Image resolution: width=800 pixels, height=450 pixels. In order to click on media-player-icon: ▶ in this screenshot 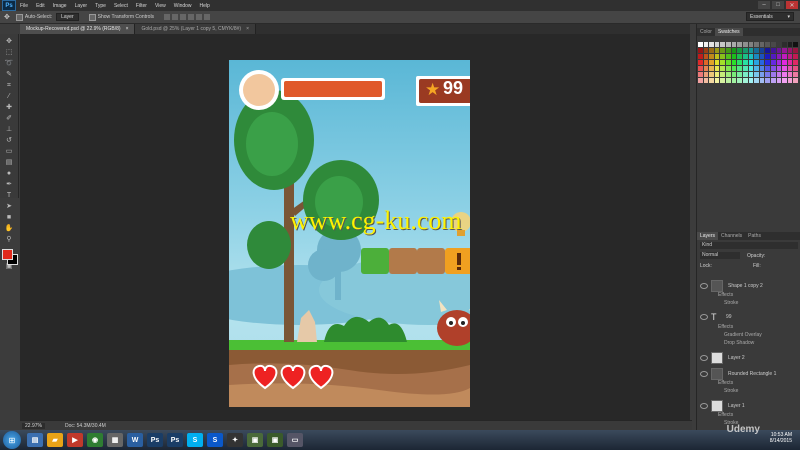, I will do `click(75, 440)`.